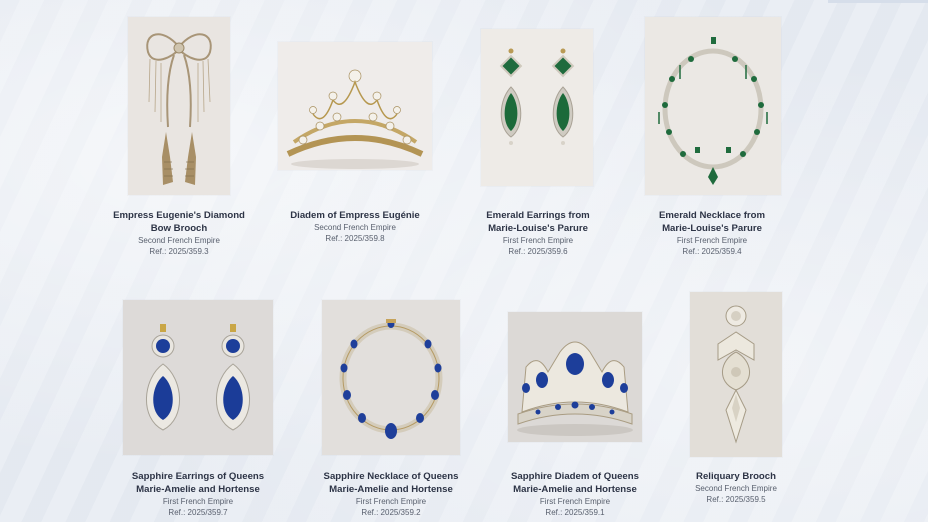 This screenshot has width=928, height=522. I want to click on item-ref: Ref.: 2025/359.2, so click(391, 512).